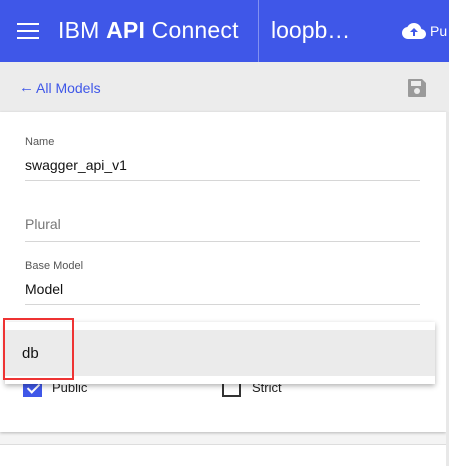 Image resolution: width=449 pixels, height=466 pixels. I want to click on brand-title: IBM API Connect, so click(148, 30).